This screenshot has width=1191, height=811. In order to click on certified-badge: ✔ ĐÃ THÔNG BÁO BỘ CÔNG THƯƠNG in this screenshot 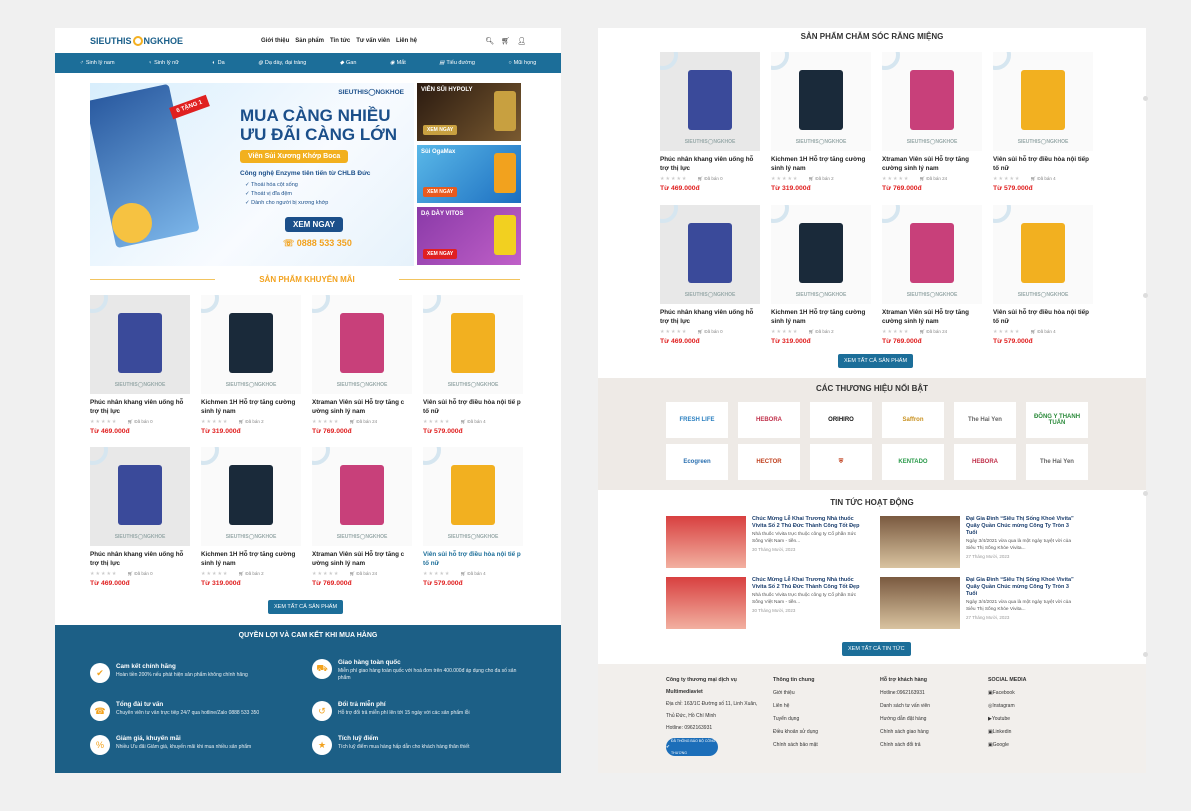, I will do `click(692, 747)`.